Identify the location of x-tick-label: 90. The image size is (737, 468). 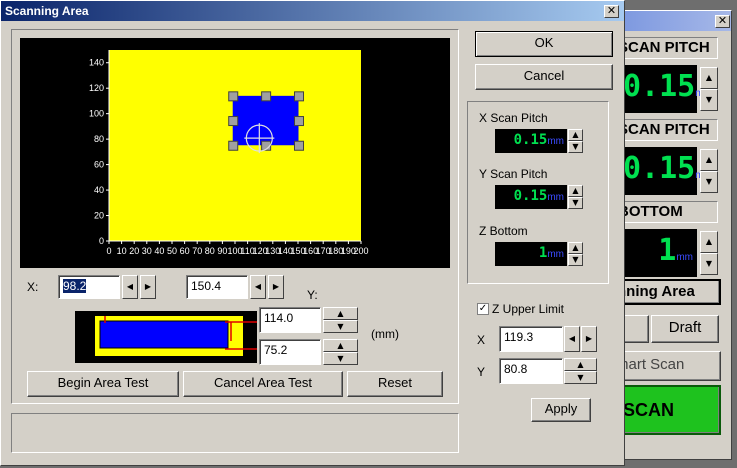
(222, 251).